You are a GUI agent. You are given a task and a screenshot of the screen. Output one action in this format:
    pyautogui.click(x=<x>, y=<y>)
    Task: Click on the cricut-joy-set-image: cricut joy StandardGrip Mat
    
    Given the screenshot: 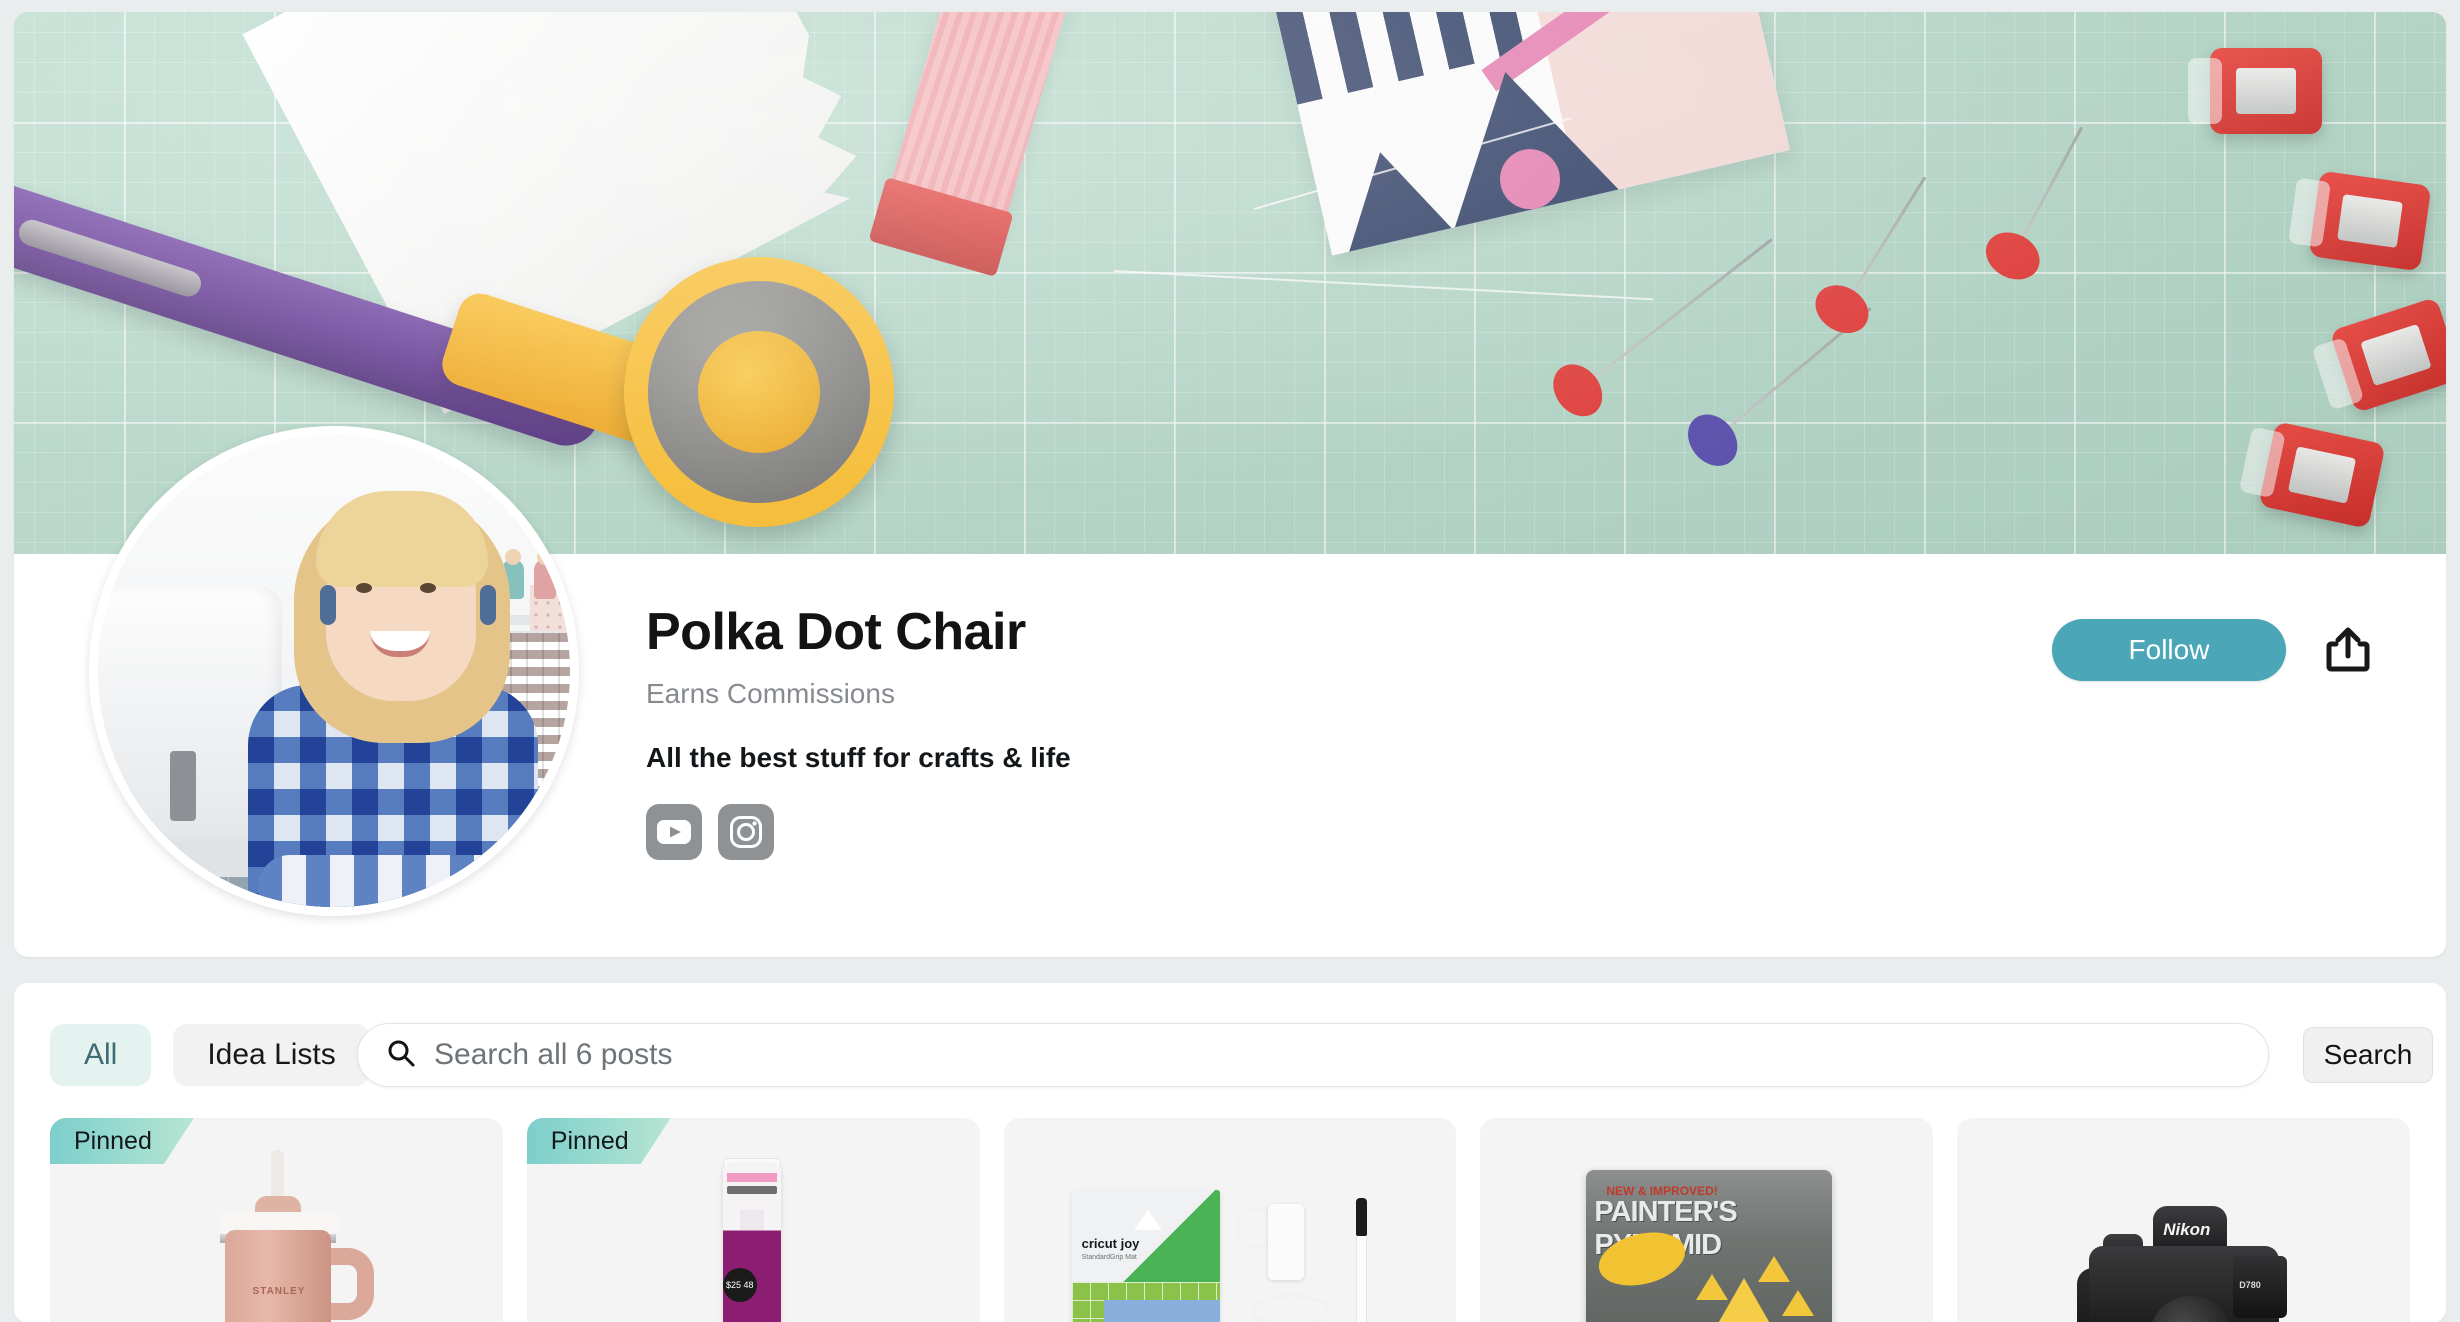 What is the action you would take?
    pyautogui.click(x=1230, y=1220)
    